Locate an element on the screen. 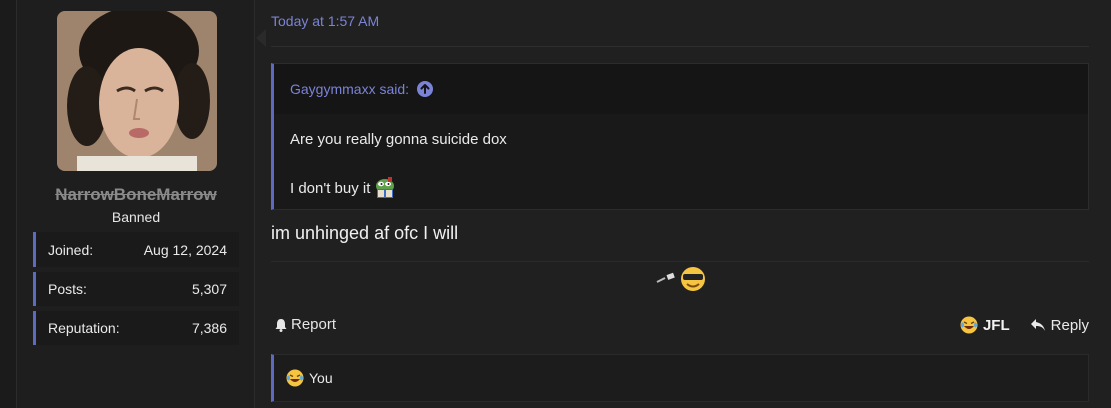 Image resolution: width=1111 pixels, height=408 pixels. quote-text-line-2: I don't buy it is located at coordinates (343, 188).